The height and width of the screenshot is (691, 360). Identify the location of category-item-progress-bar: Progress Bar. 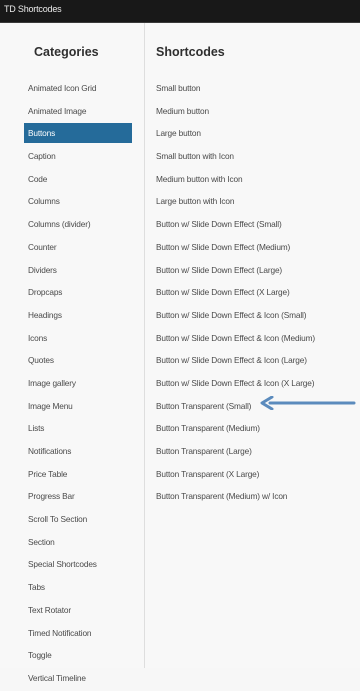
(78, 497).